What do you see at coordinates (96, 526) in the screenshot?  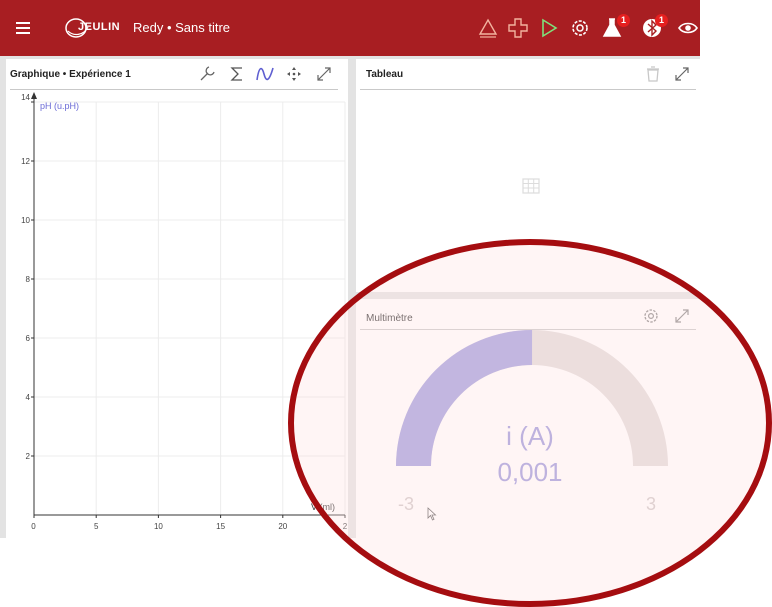 I see `x-tick-label: 5` at bounding box center [96, 526].